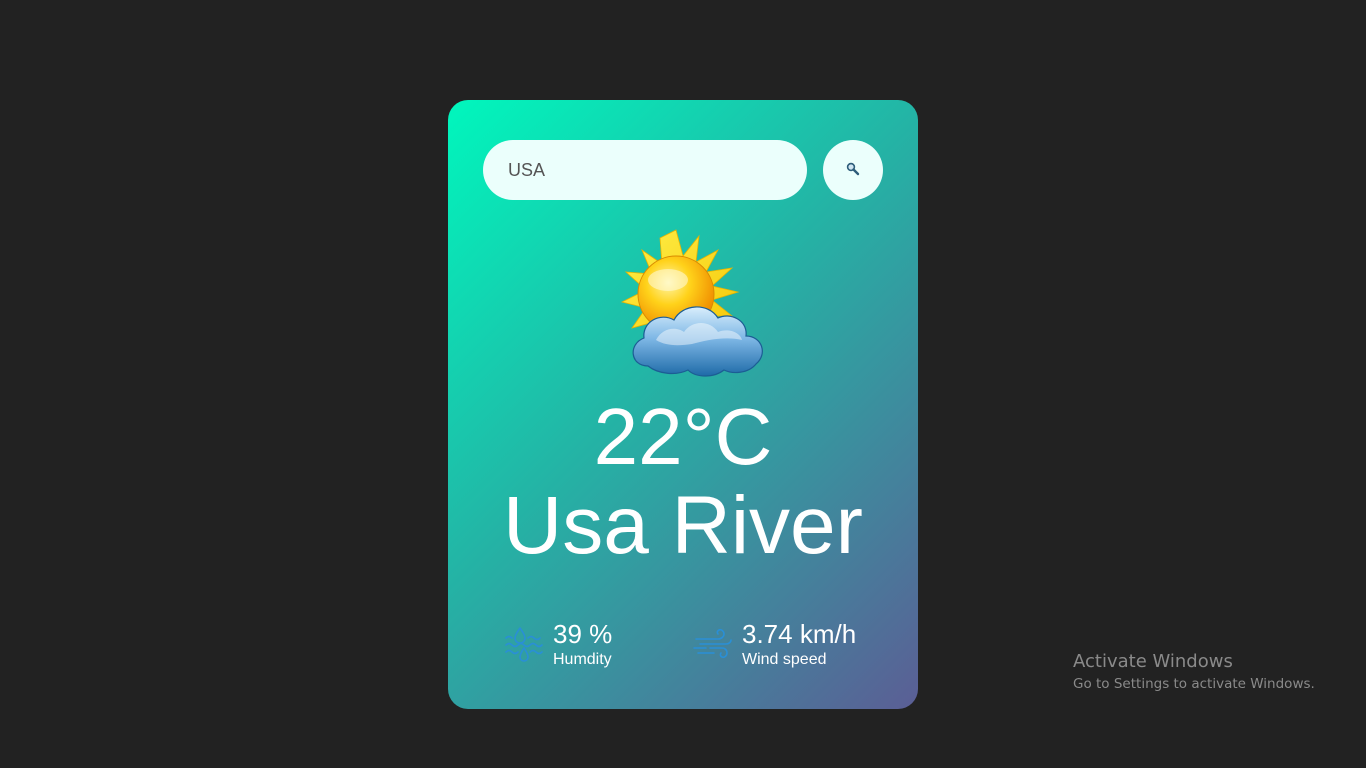  I want to click on wind-value: 3.74 km/h, so click(799, 634).